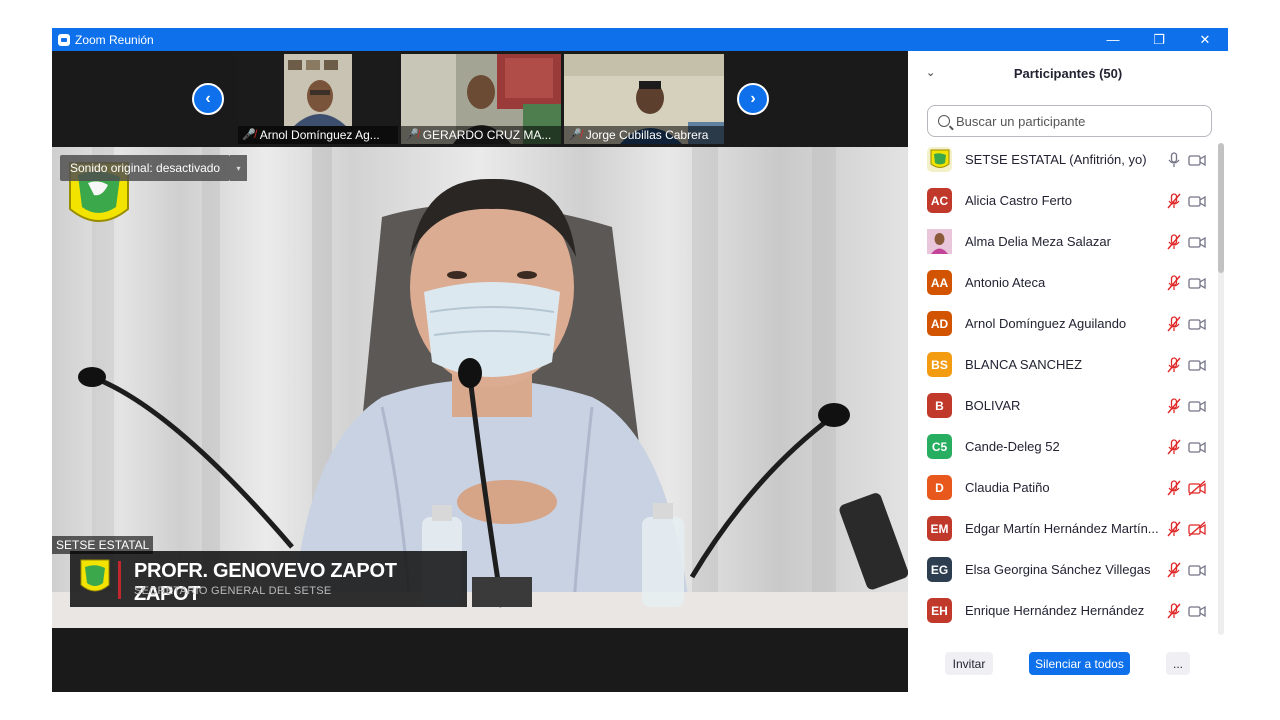 This screenshot has height=720, width=1280. What do you see at coordinates (114, 39) in the screenshot?
I see `window-title: Zoom Reunión` at bounding box center [114, 39].